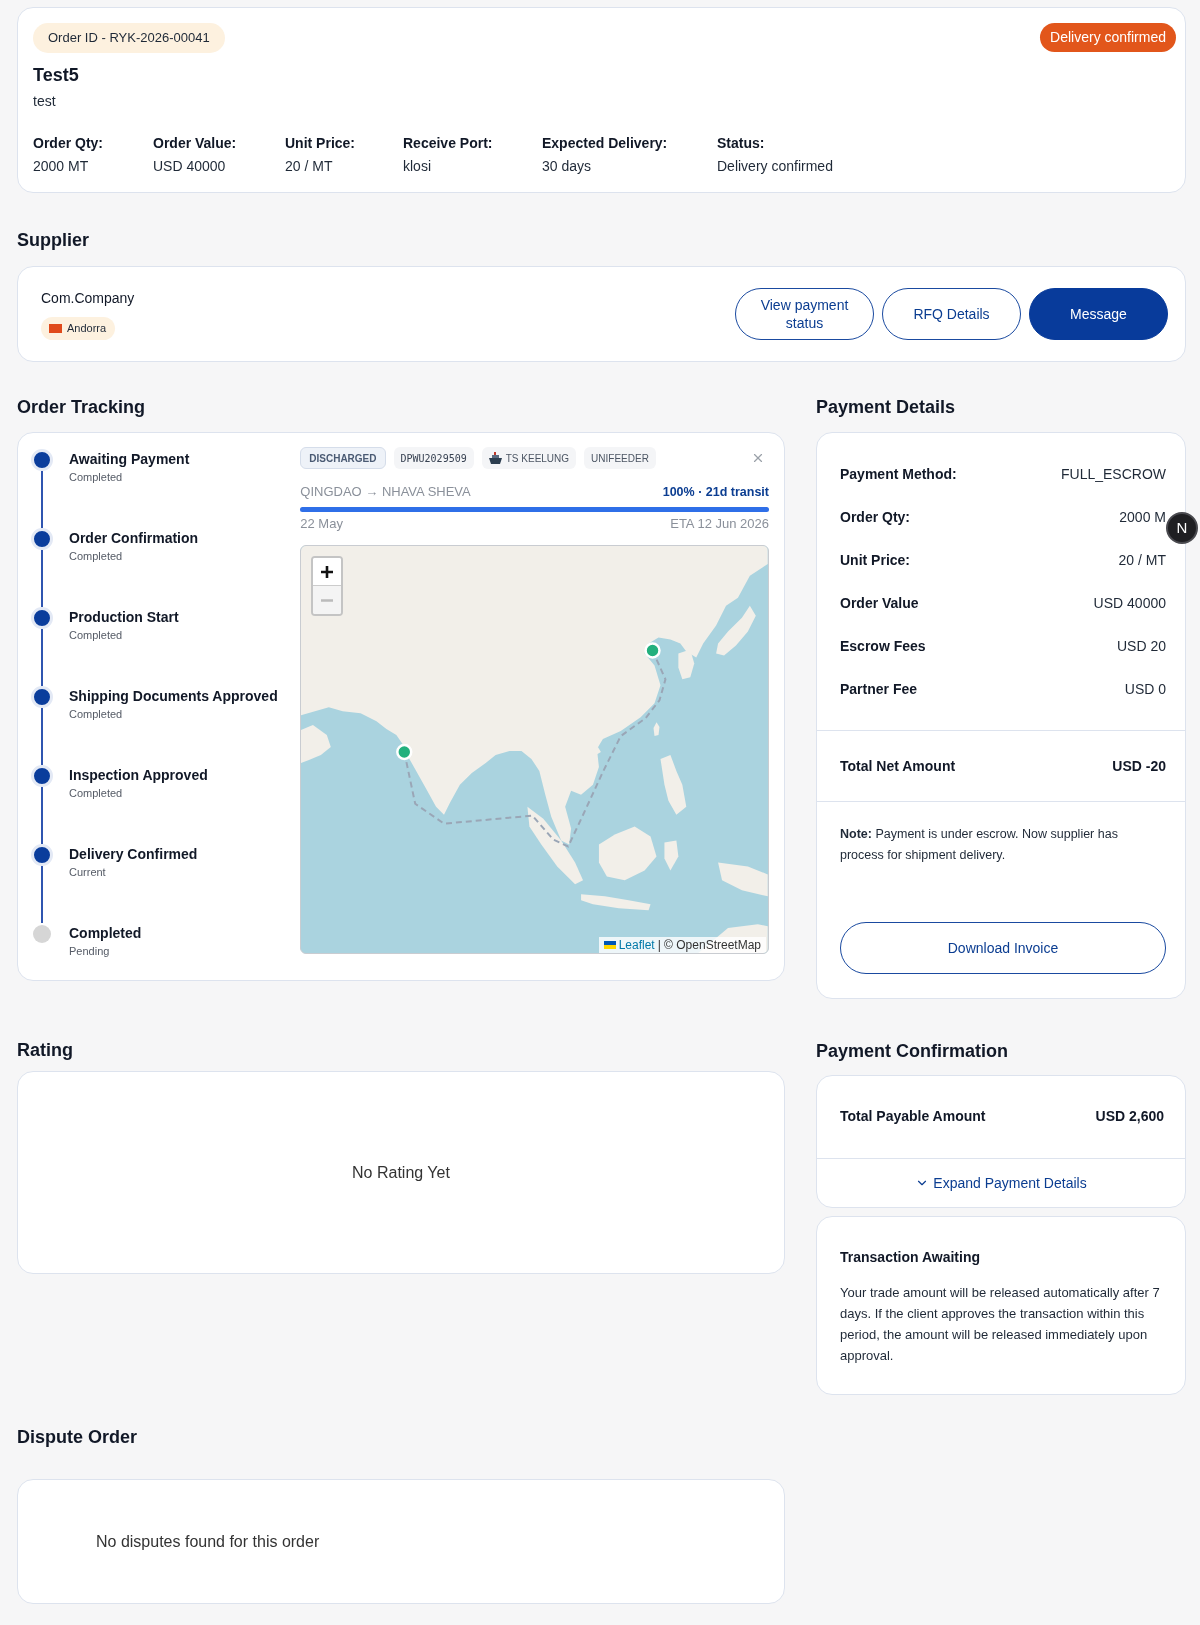 Image resolution: width=1200 pixels, height=1625 pixels. What do you see at coordinates (133, 854) in the screenshot?
I see `step-title: Delivery Confirmed` at bounding box center [133, 854].